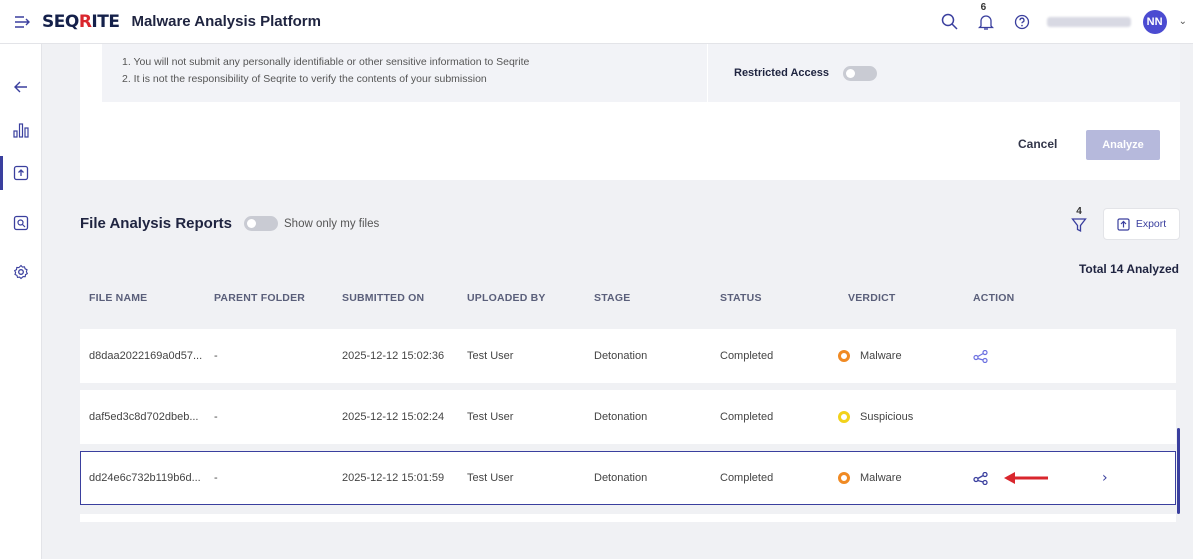 The height and width of the screenshot is (559, 1193). I want to click on export-icon, so click(1123, 224).